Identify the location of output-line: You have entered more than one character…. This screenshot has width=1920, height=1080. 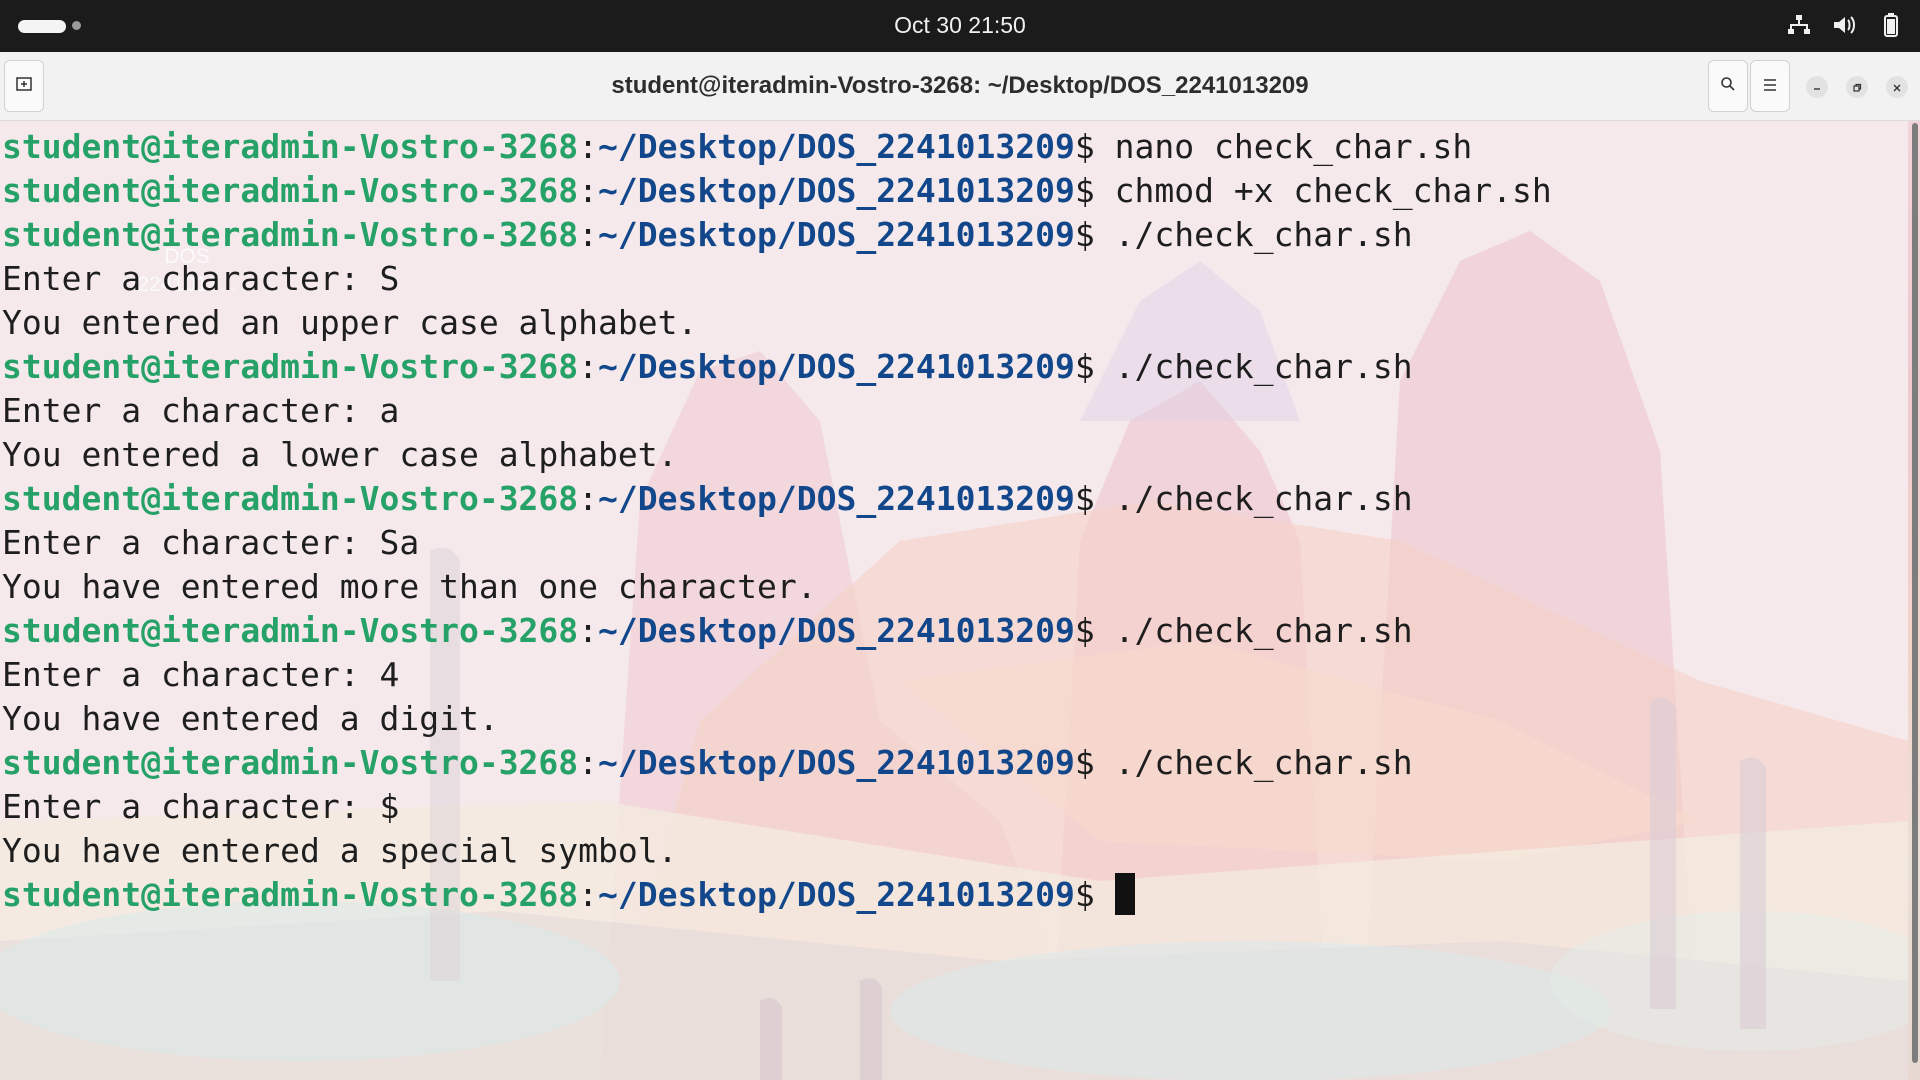
(409, 586).